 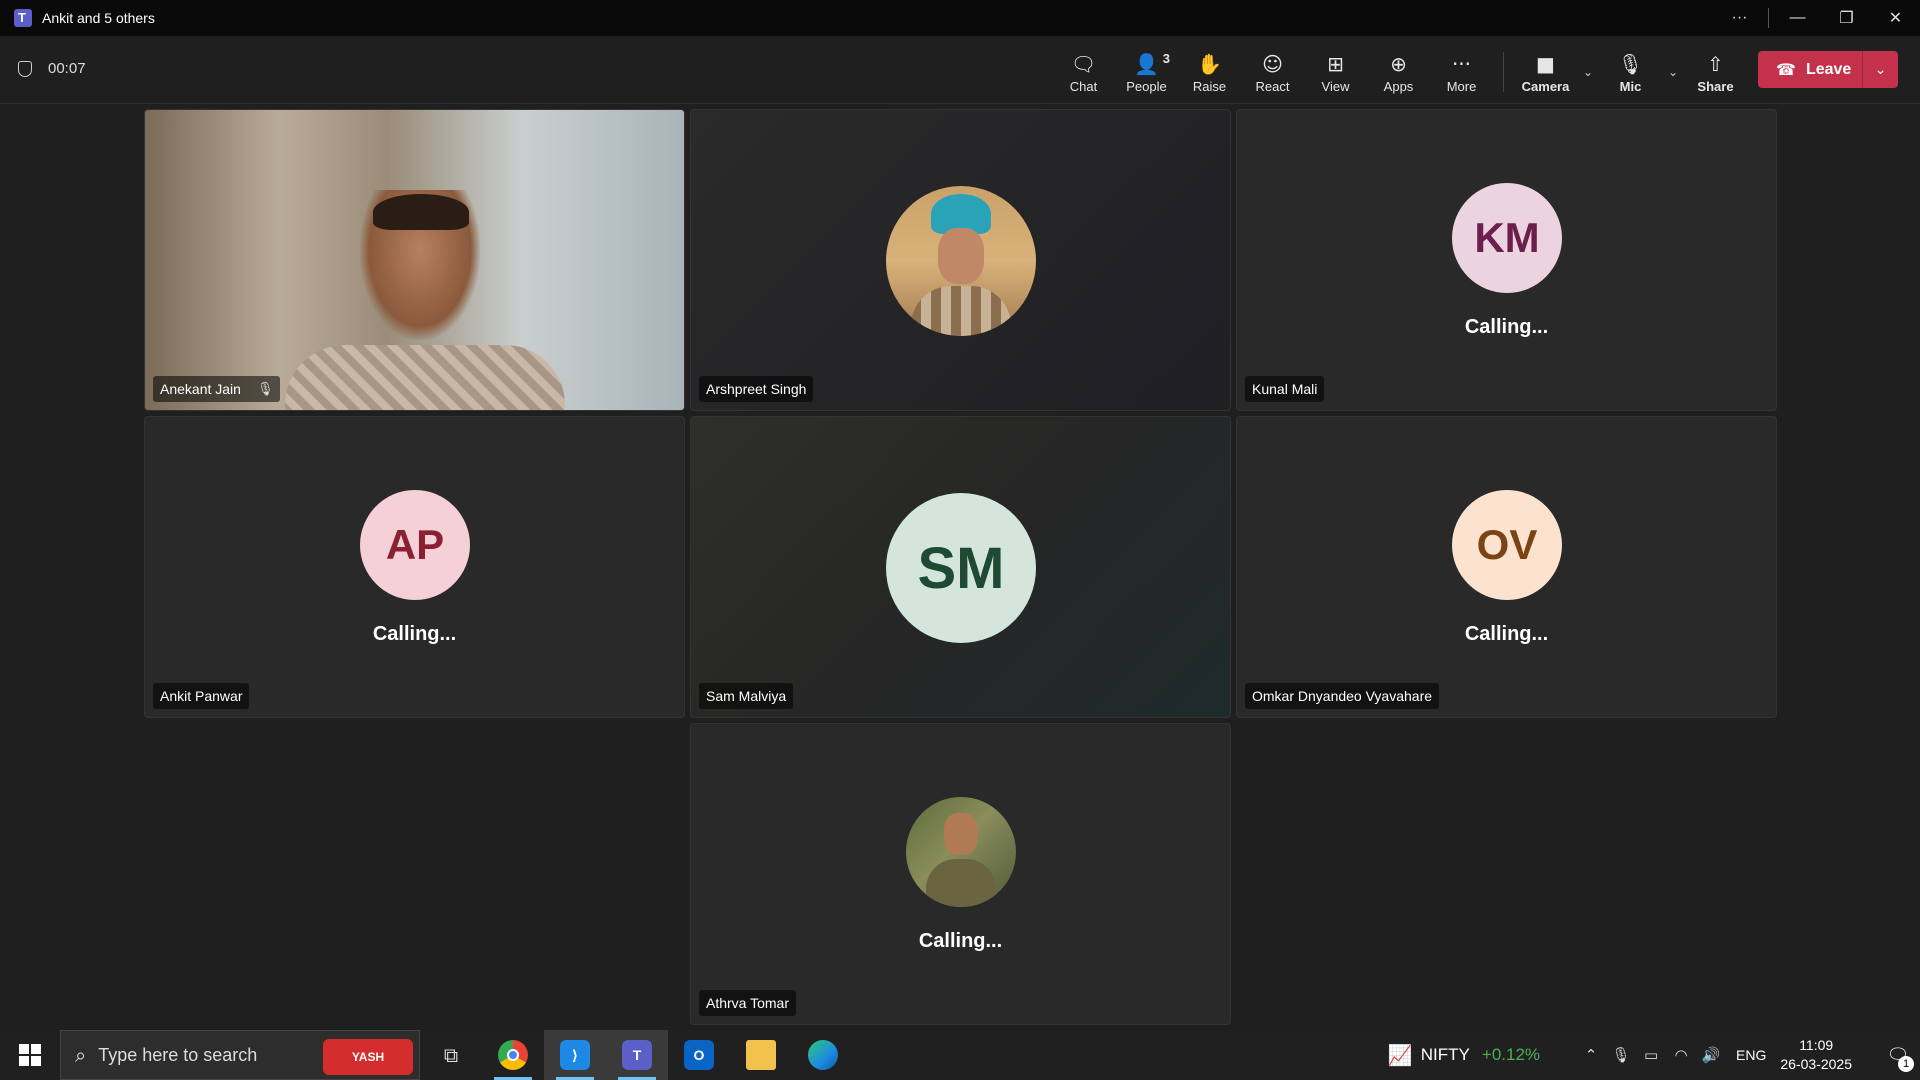 What do you see at coordinates (1681, 1055) in the screenshot?
I see `wifi-icon: ◠` at bounding box center [1681, 1055].